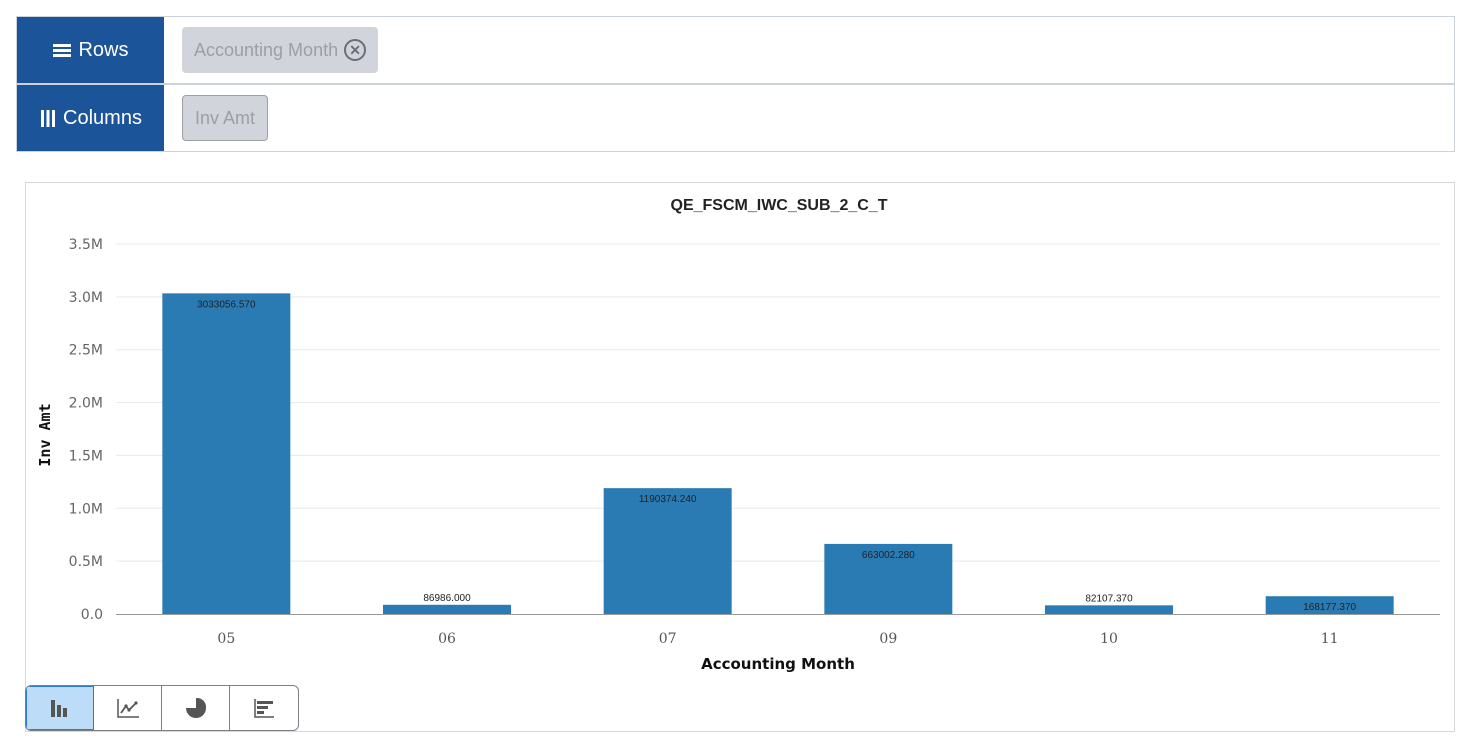 The height and width of the screenshot is (748, 1473). Describe the element at coordinates (888, 639) in the screenshot. I see `x-tick-label: 09` at that location.